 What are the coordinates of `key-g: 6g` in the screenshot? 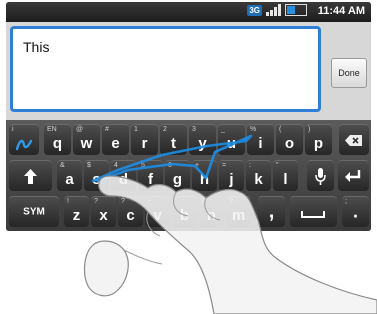 It's located at (177, 175).